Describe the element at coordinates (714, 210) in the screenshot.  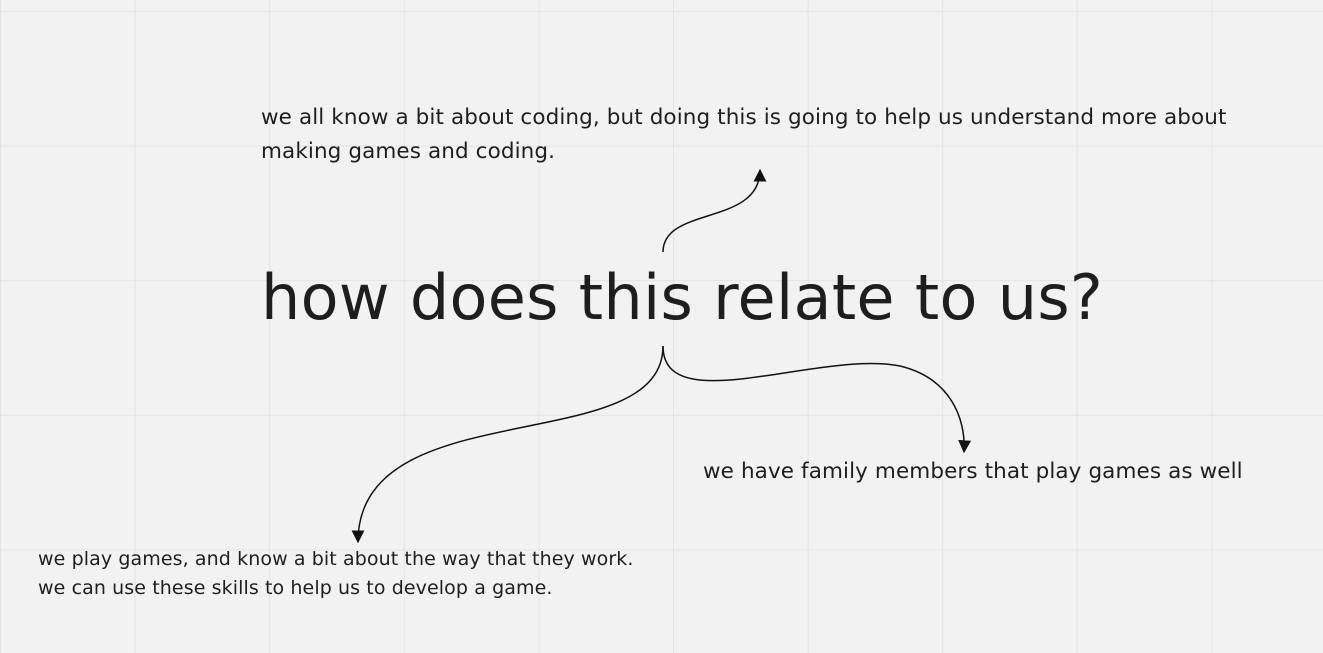
I see `connector-to-coding-note` at that location.